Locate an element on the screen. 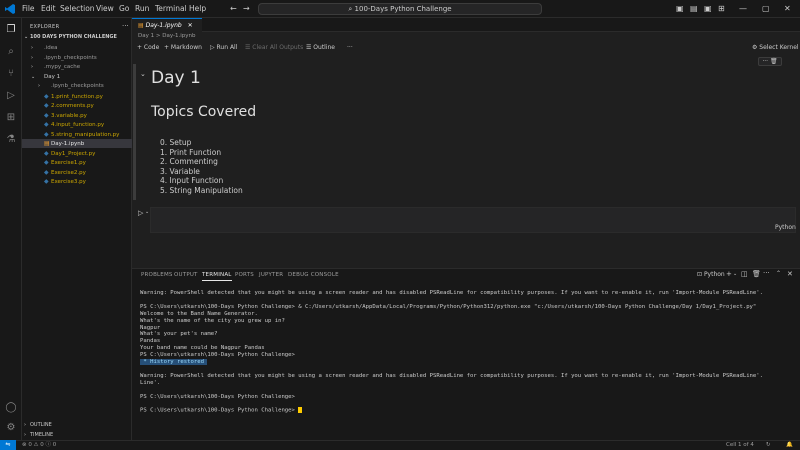 This screenshot has height=450, width=800. topic-item: 2. Commenting is located at coordinates (189, 161).